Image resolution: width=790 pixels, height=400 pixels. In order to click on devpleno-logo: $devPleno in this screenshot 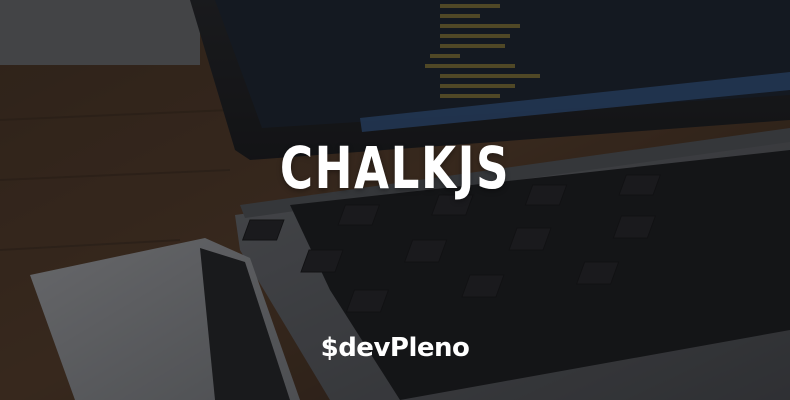, I will do `click(395, 348)`.